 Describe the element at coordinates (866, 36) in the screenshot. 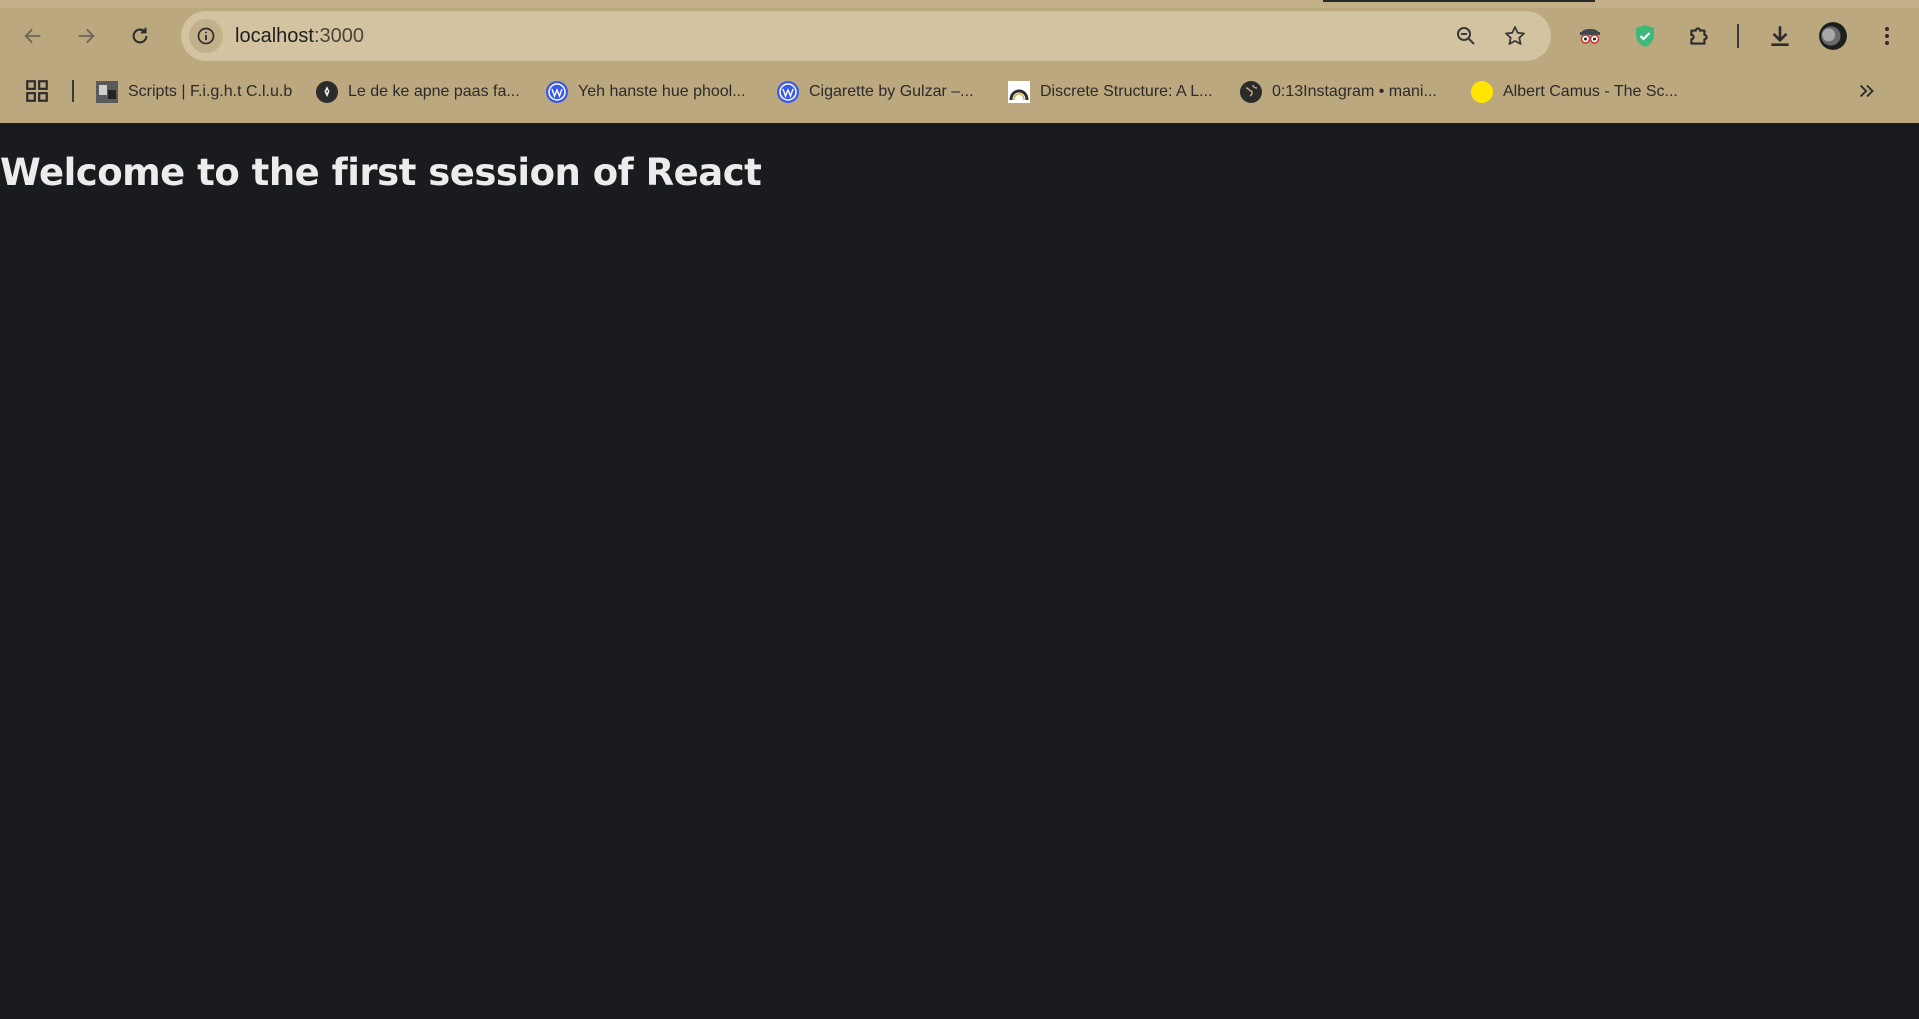

I see `address-bar: localhost:3000` at that location.